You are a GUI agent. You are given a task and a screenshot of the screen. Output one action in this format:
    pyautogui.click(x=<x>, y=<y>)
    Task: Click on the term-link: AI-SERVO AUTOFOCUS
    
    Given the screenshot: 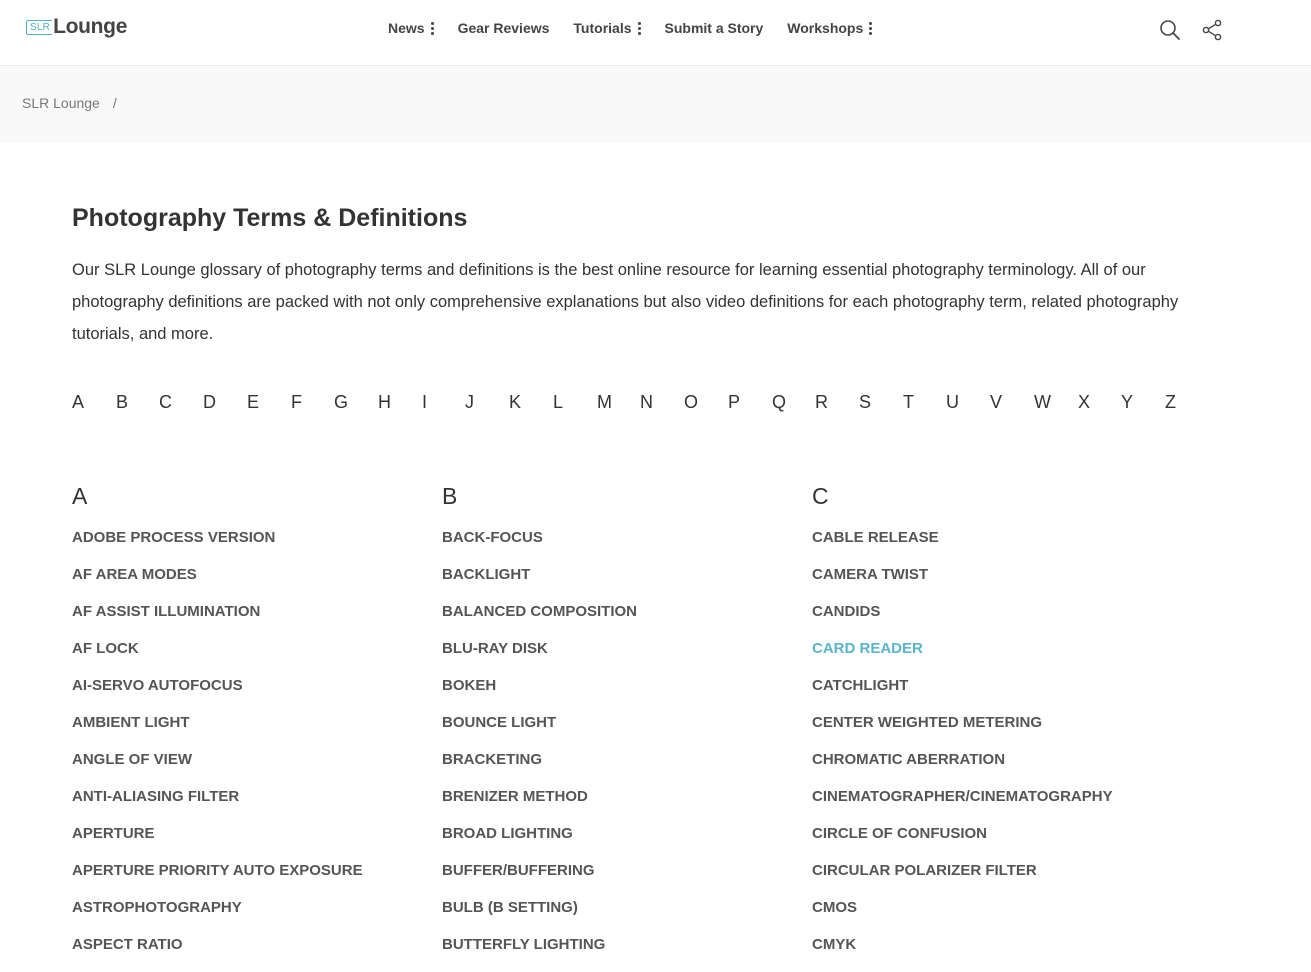 What is the action you would take?
    pyautogui.click(x=252, y=694)
    